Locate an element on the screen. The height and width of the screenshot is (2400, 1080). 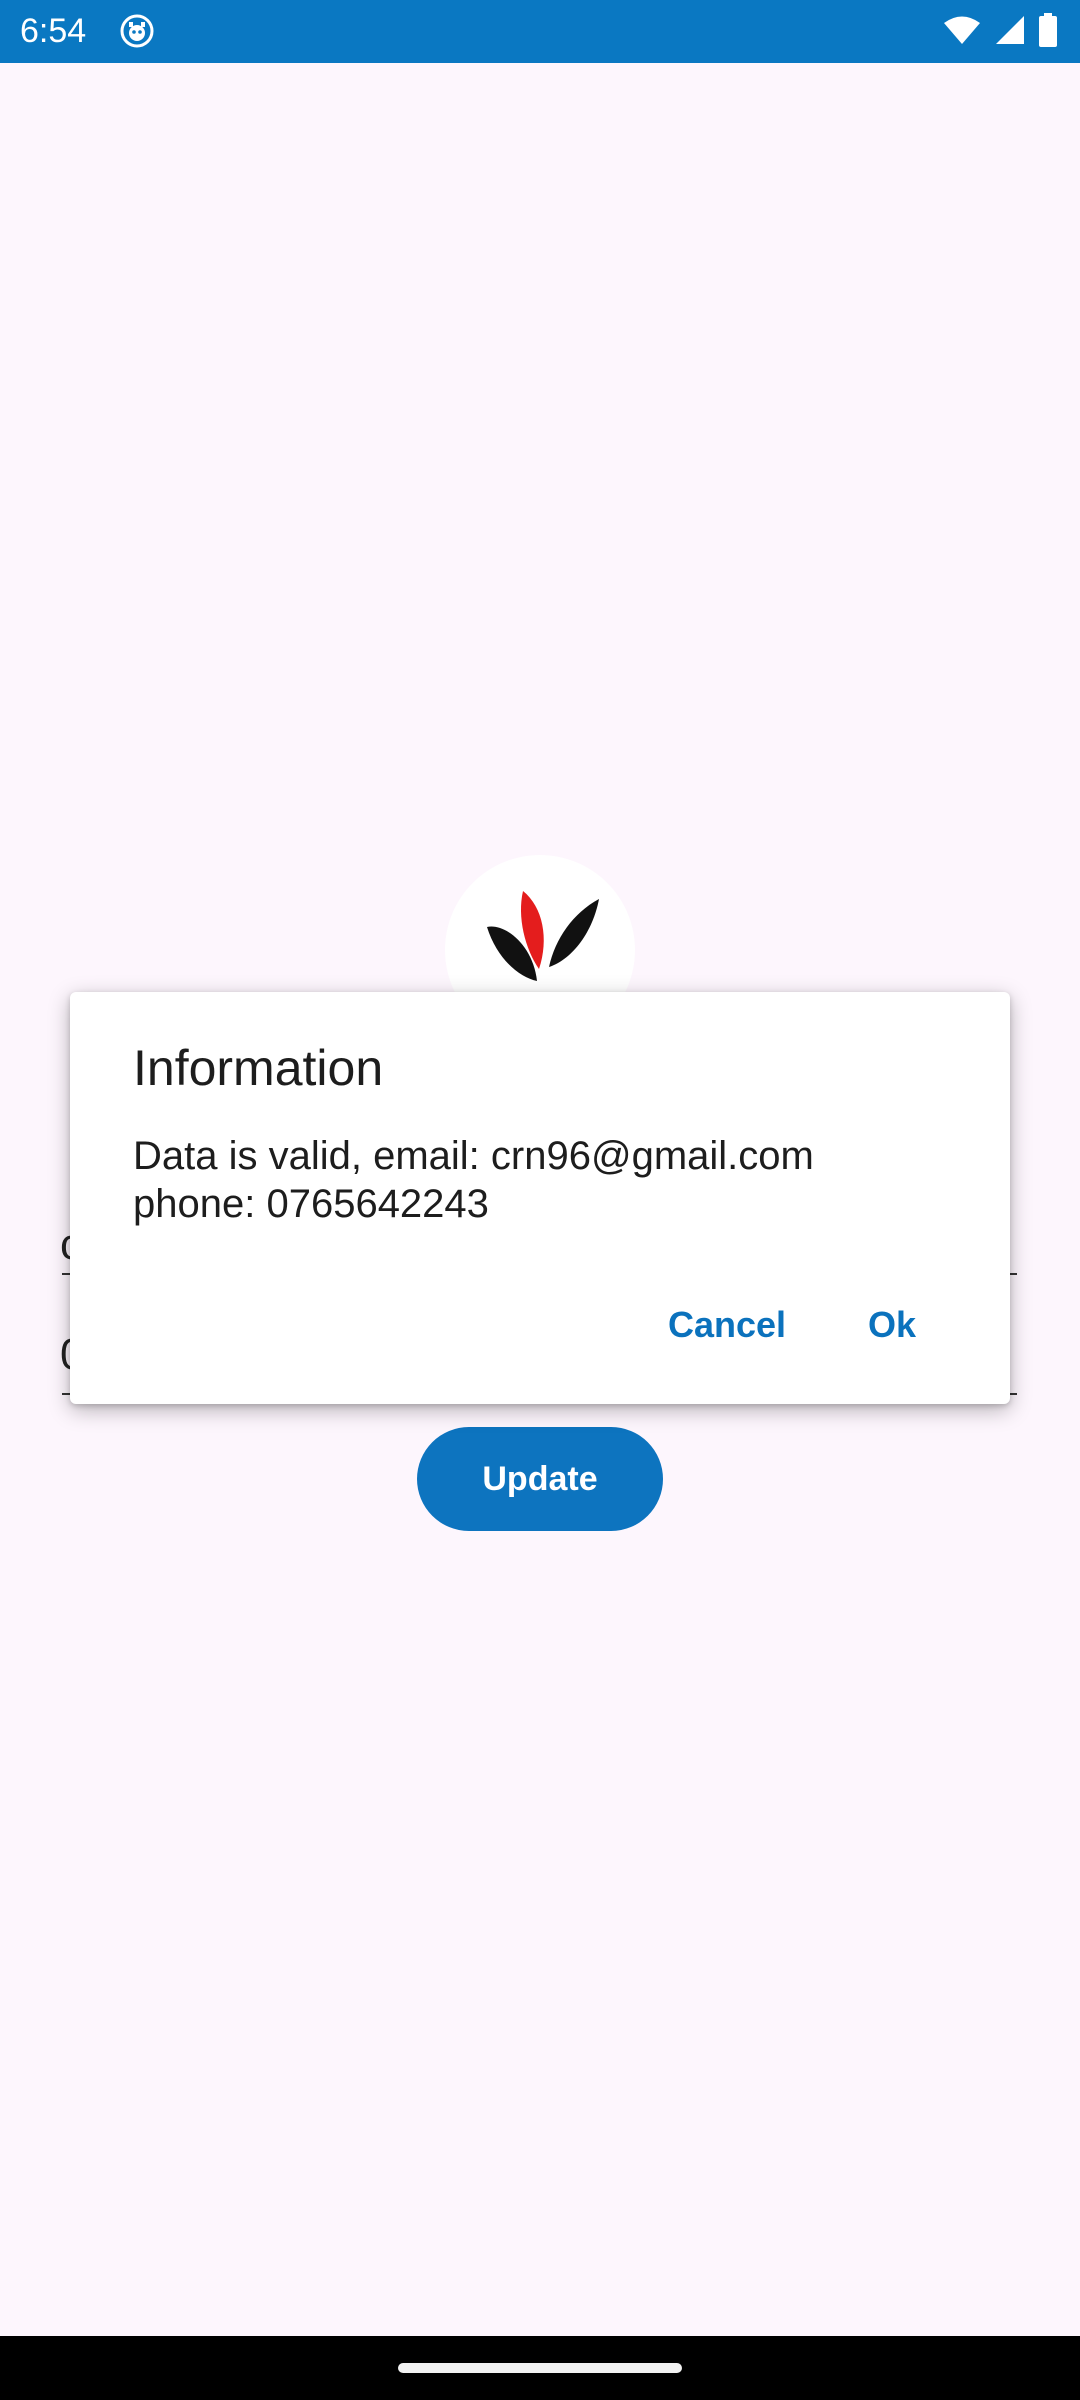
dialog-message-line-phone: phone: 0765642243 is located at coordinates (311, 1204).